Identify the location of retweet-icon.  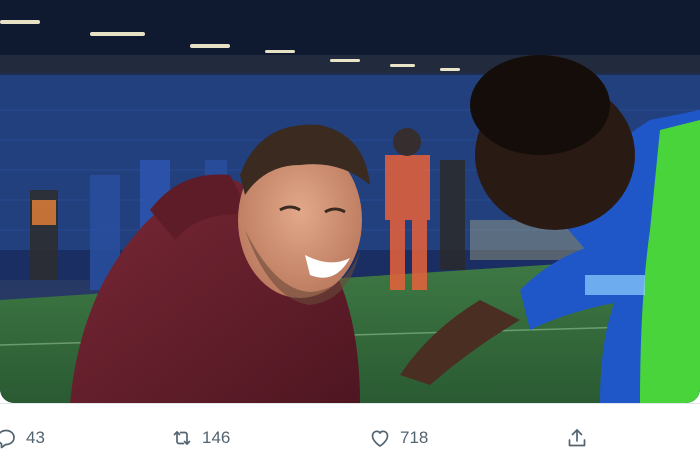
(182, 438).